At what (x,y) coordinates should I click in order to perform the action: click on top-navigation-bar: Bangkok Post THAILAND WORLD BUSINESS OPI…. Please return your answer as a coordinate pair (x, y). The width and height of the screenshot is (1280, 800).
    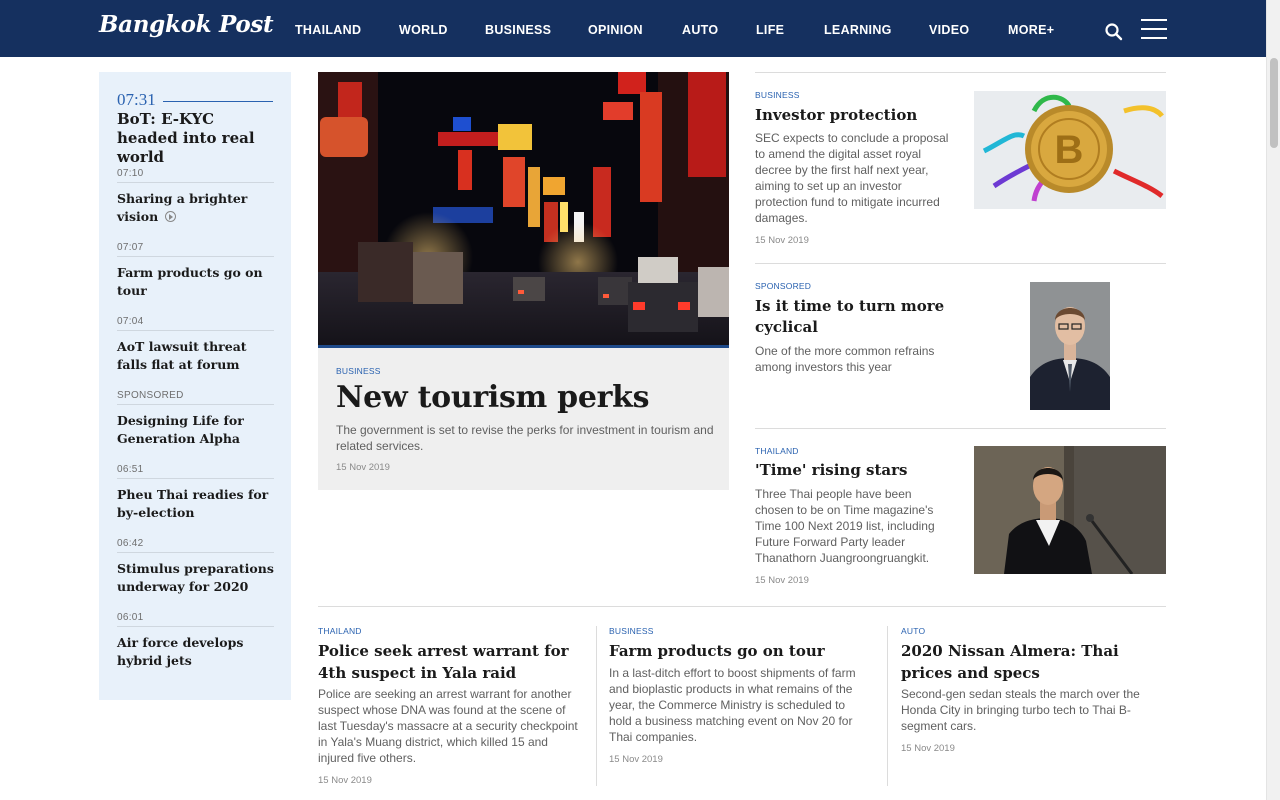
    Looking at the image, I should click on (633, 28).